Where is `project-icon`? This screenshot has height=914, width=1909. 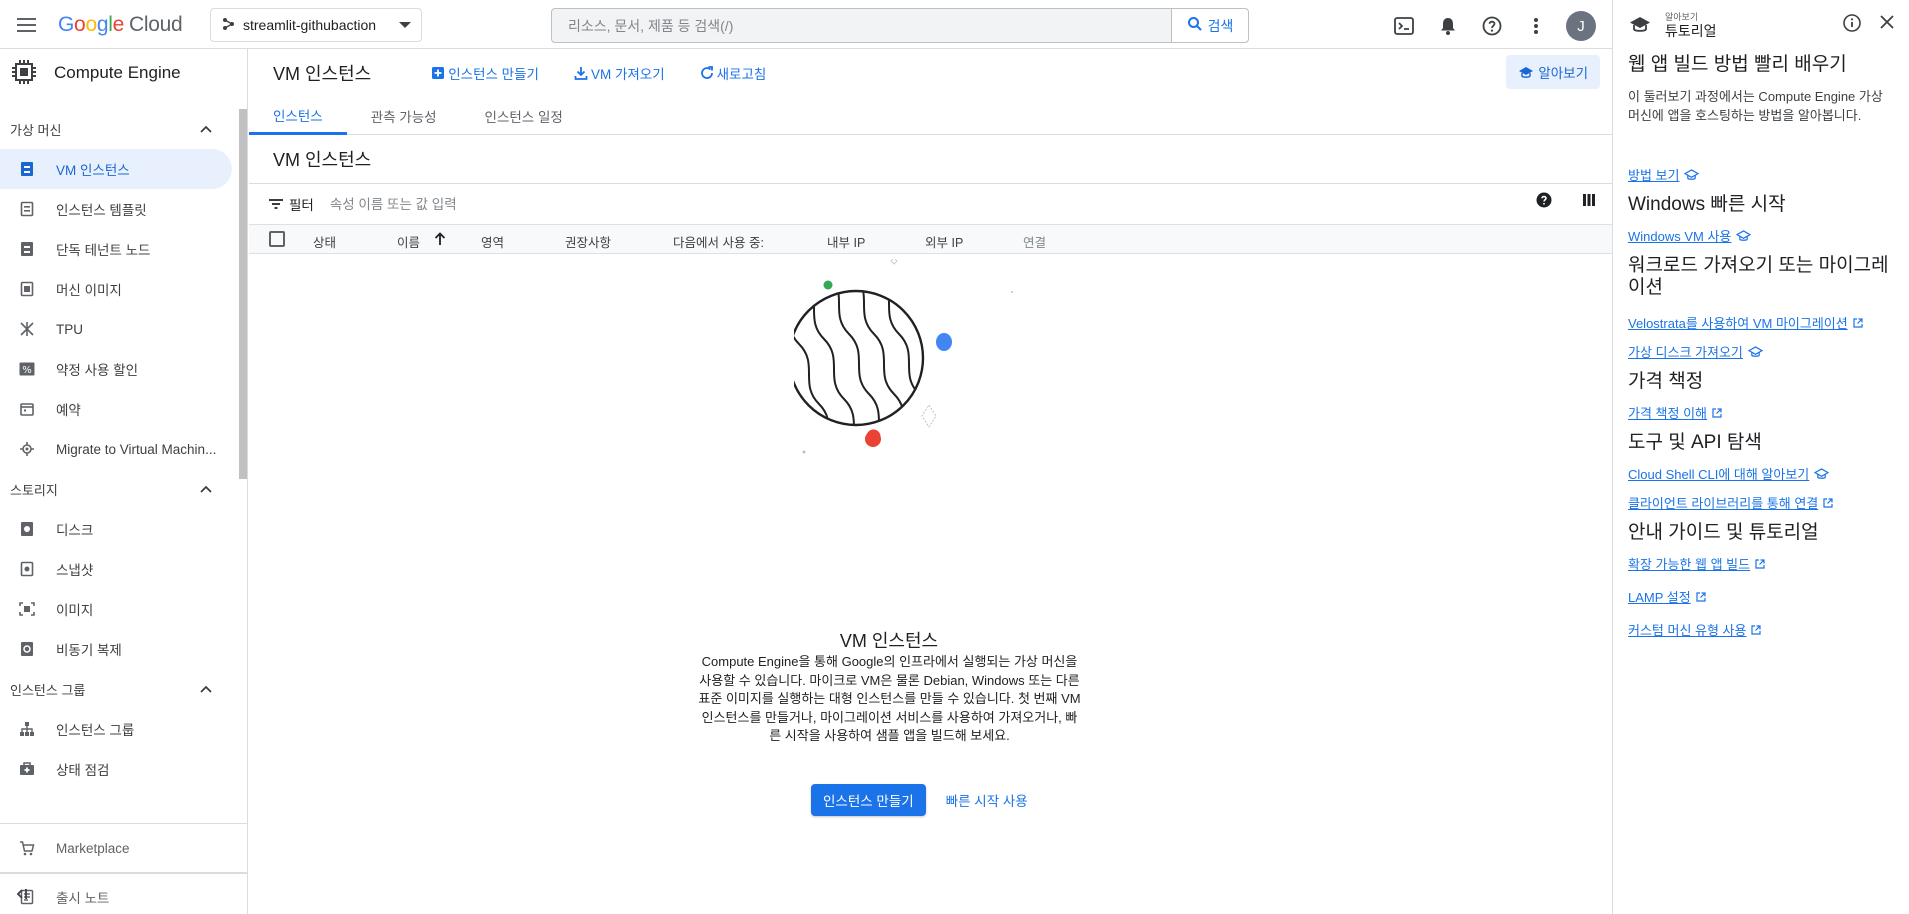
project-icon is located at coordinates (228, 25).